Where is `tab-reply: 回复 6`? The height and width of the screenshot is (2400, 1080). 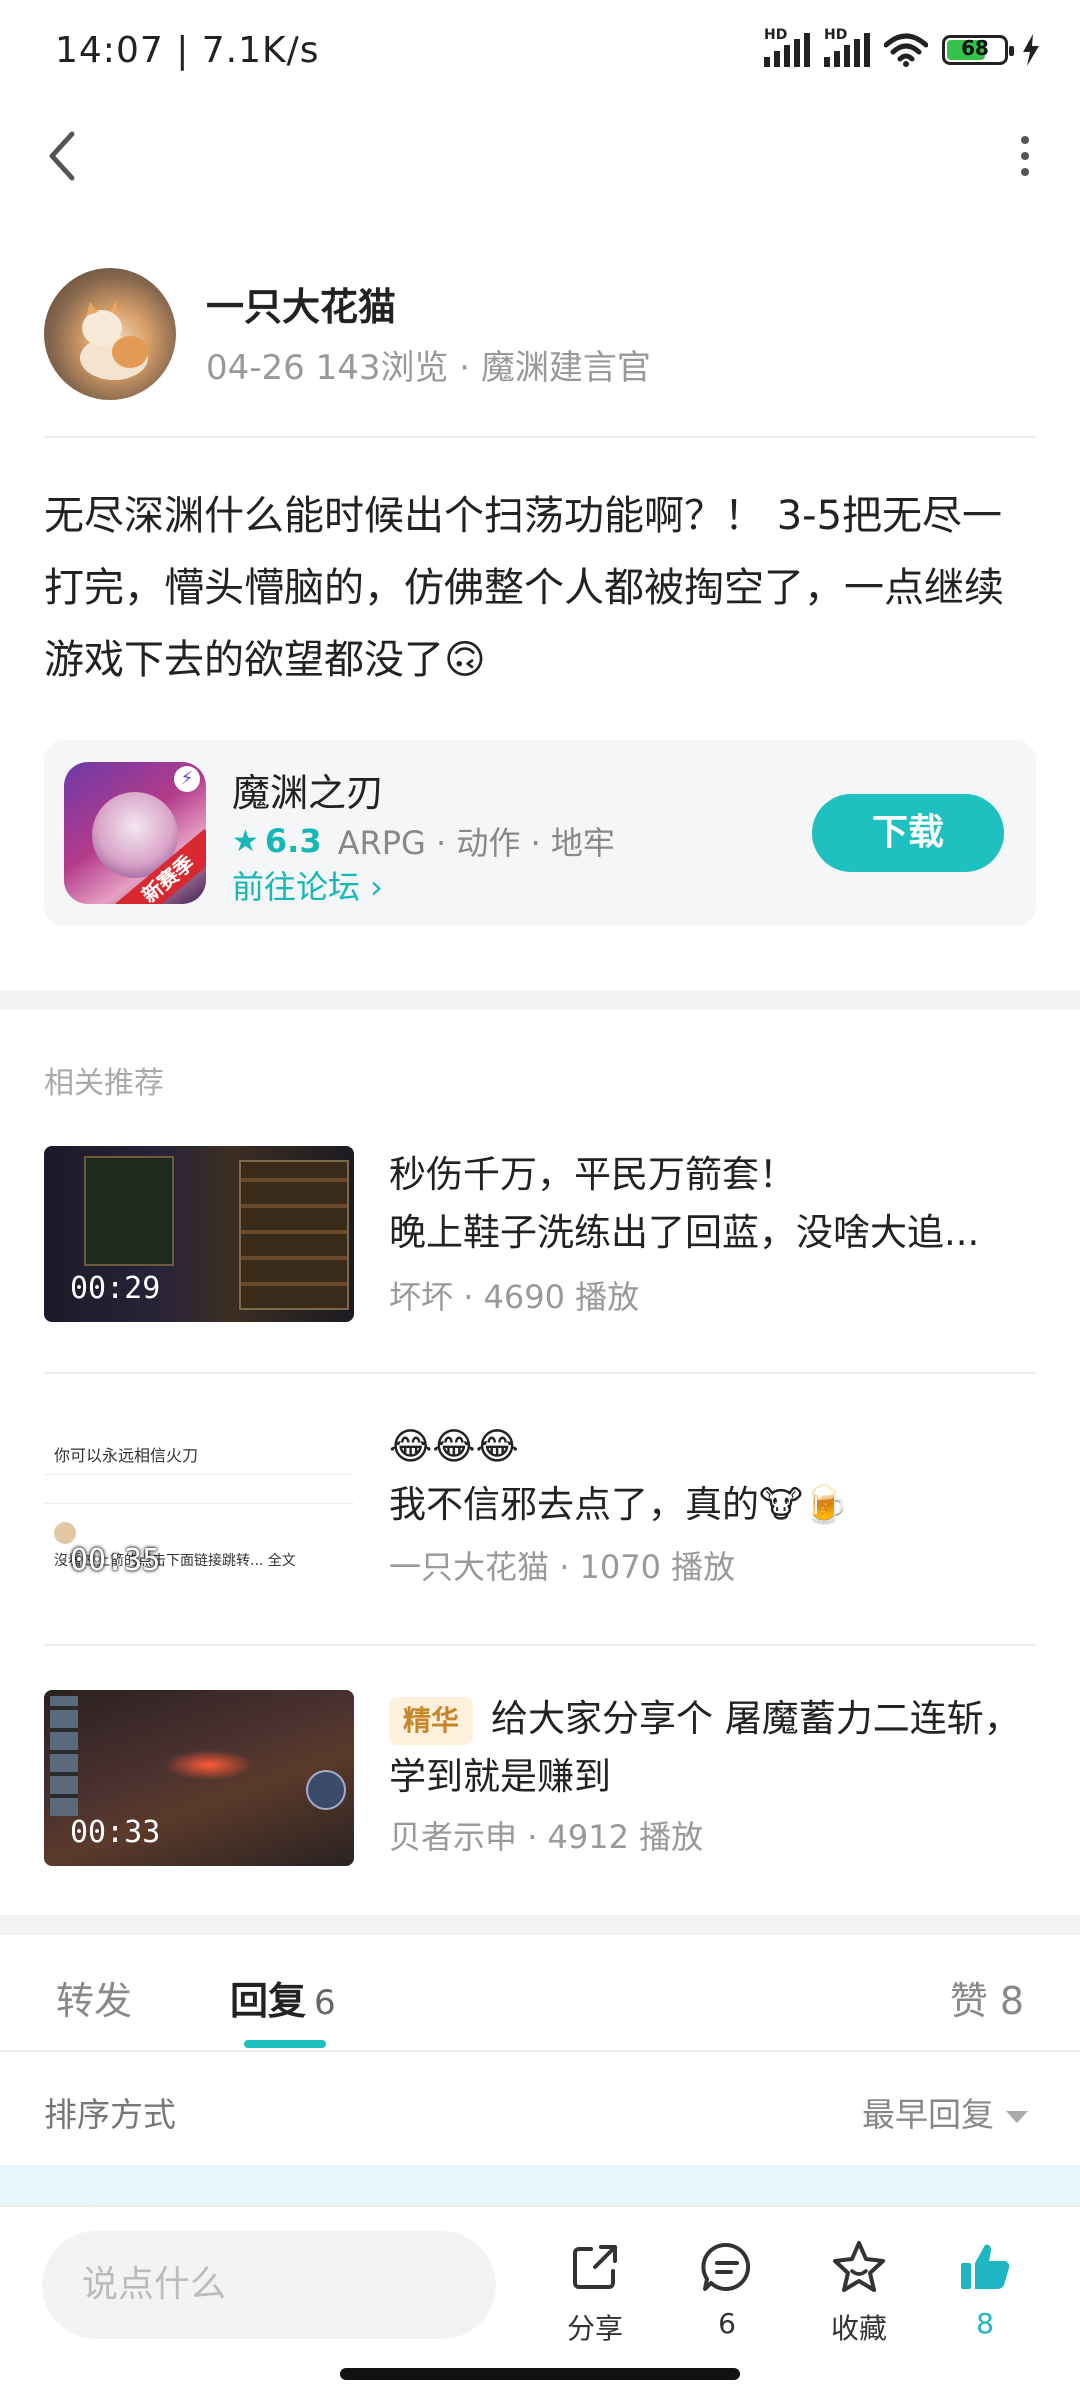 tab-reply: 回复 6 is located at coordinates (283, 1997).